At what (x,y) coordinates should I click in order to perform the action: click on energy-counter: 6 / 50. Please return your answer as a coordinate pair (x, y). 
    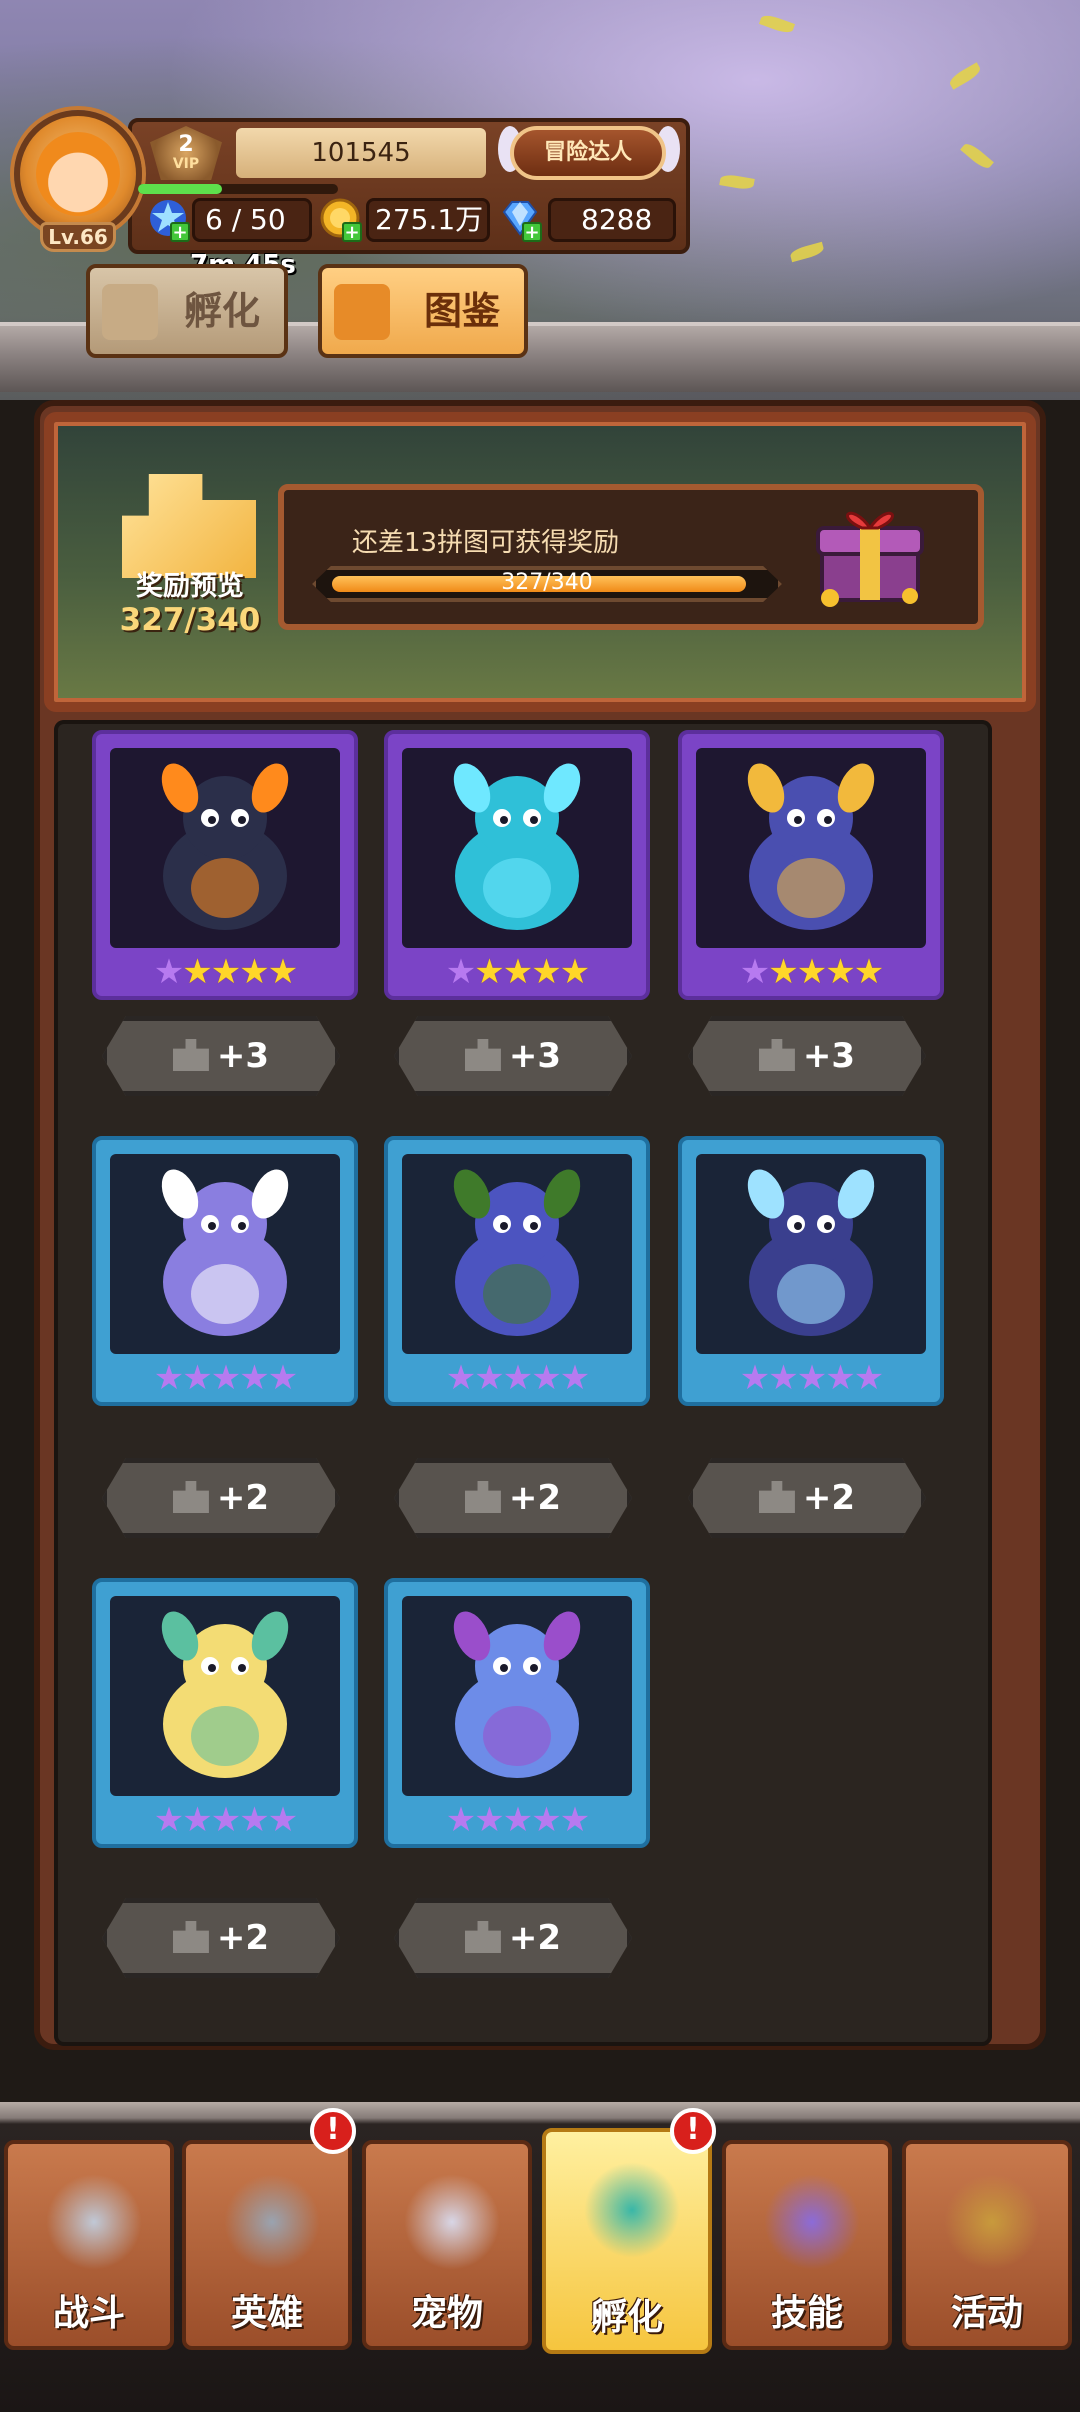
    Looking at the image, I should click on (252, 220).